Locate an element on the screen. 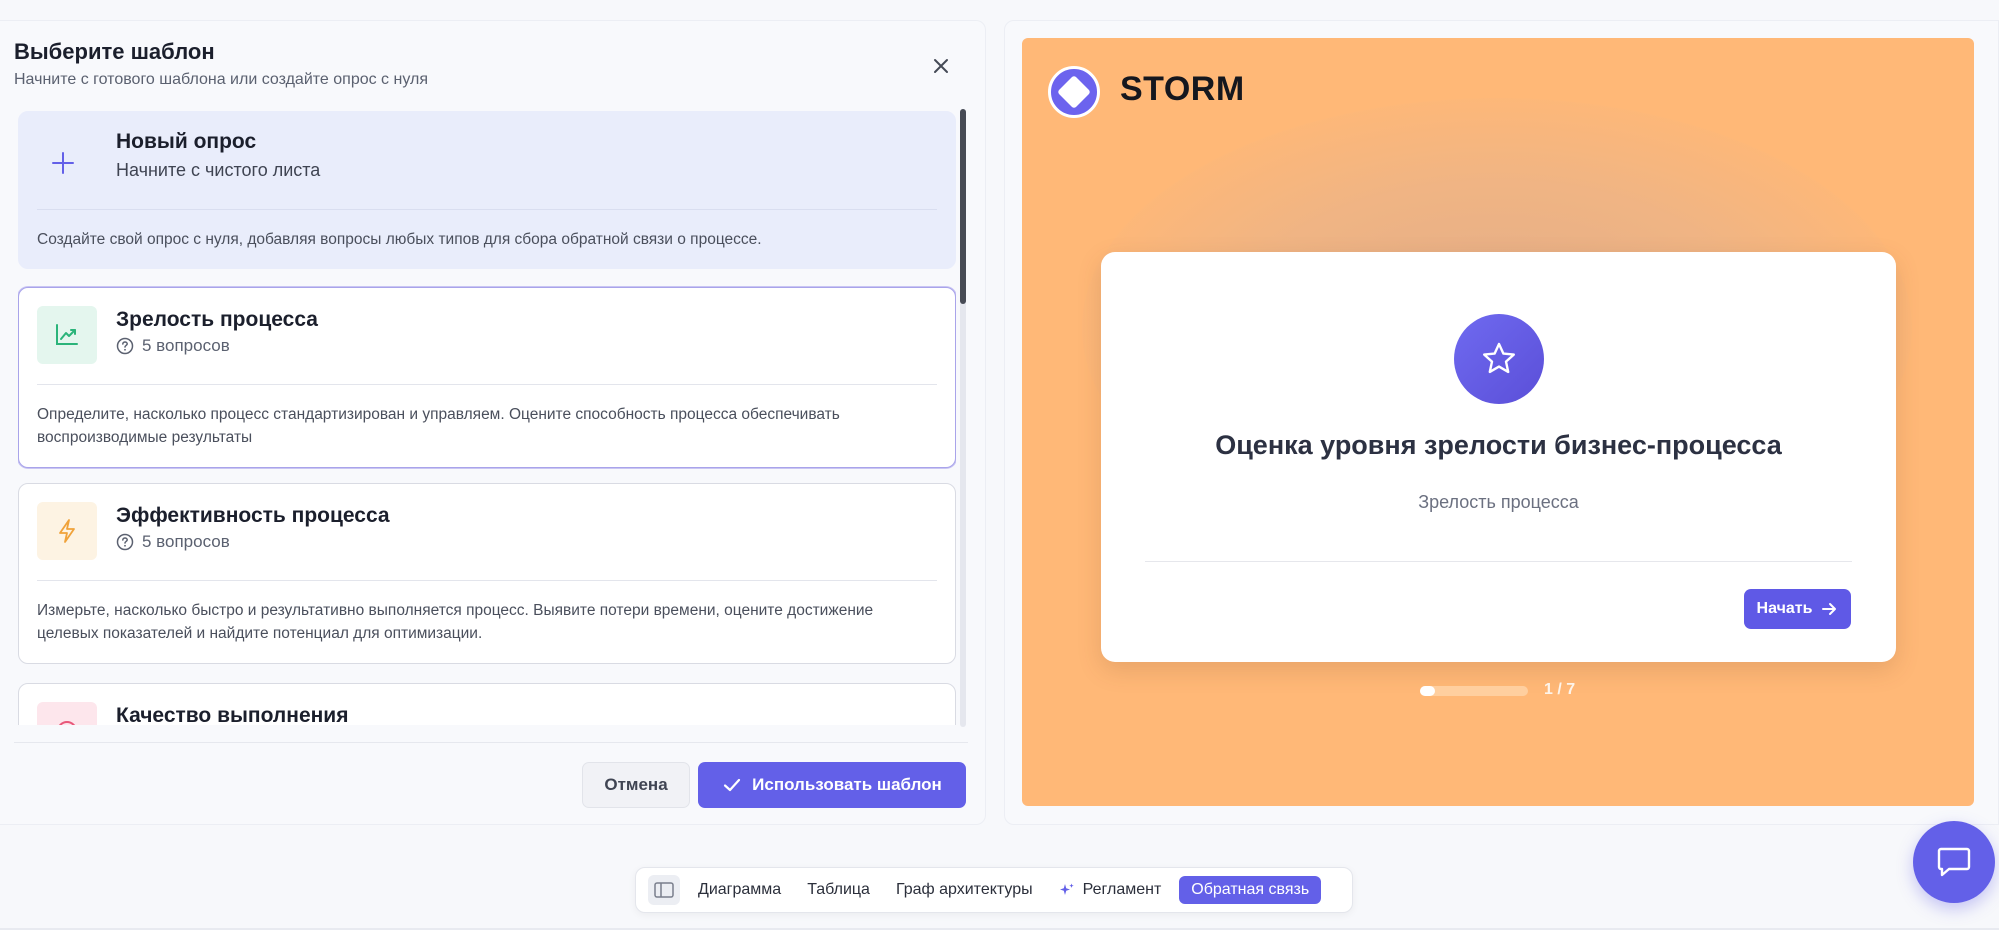 Image resolution: width=1999 pixels, height=930 pixels. toolbar-item-label: Регламент is located at coordinates (1122, 889).